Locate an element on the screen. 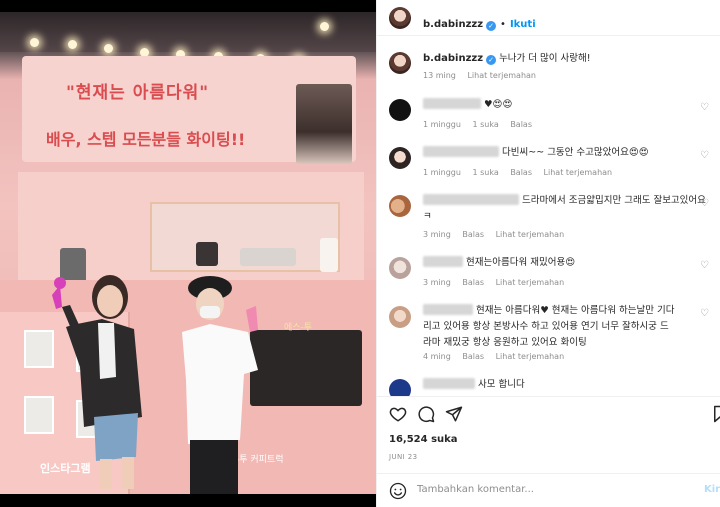 This screenshot has width=720, height=507. comment-body: 다빈씨~~ 그동안 수고많았어요😍😍 is located at coordinates (575, 152).